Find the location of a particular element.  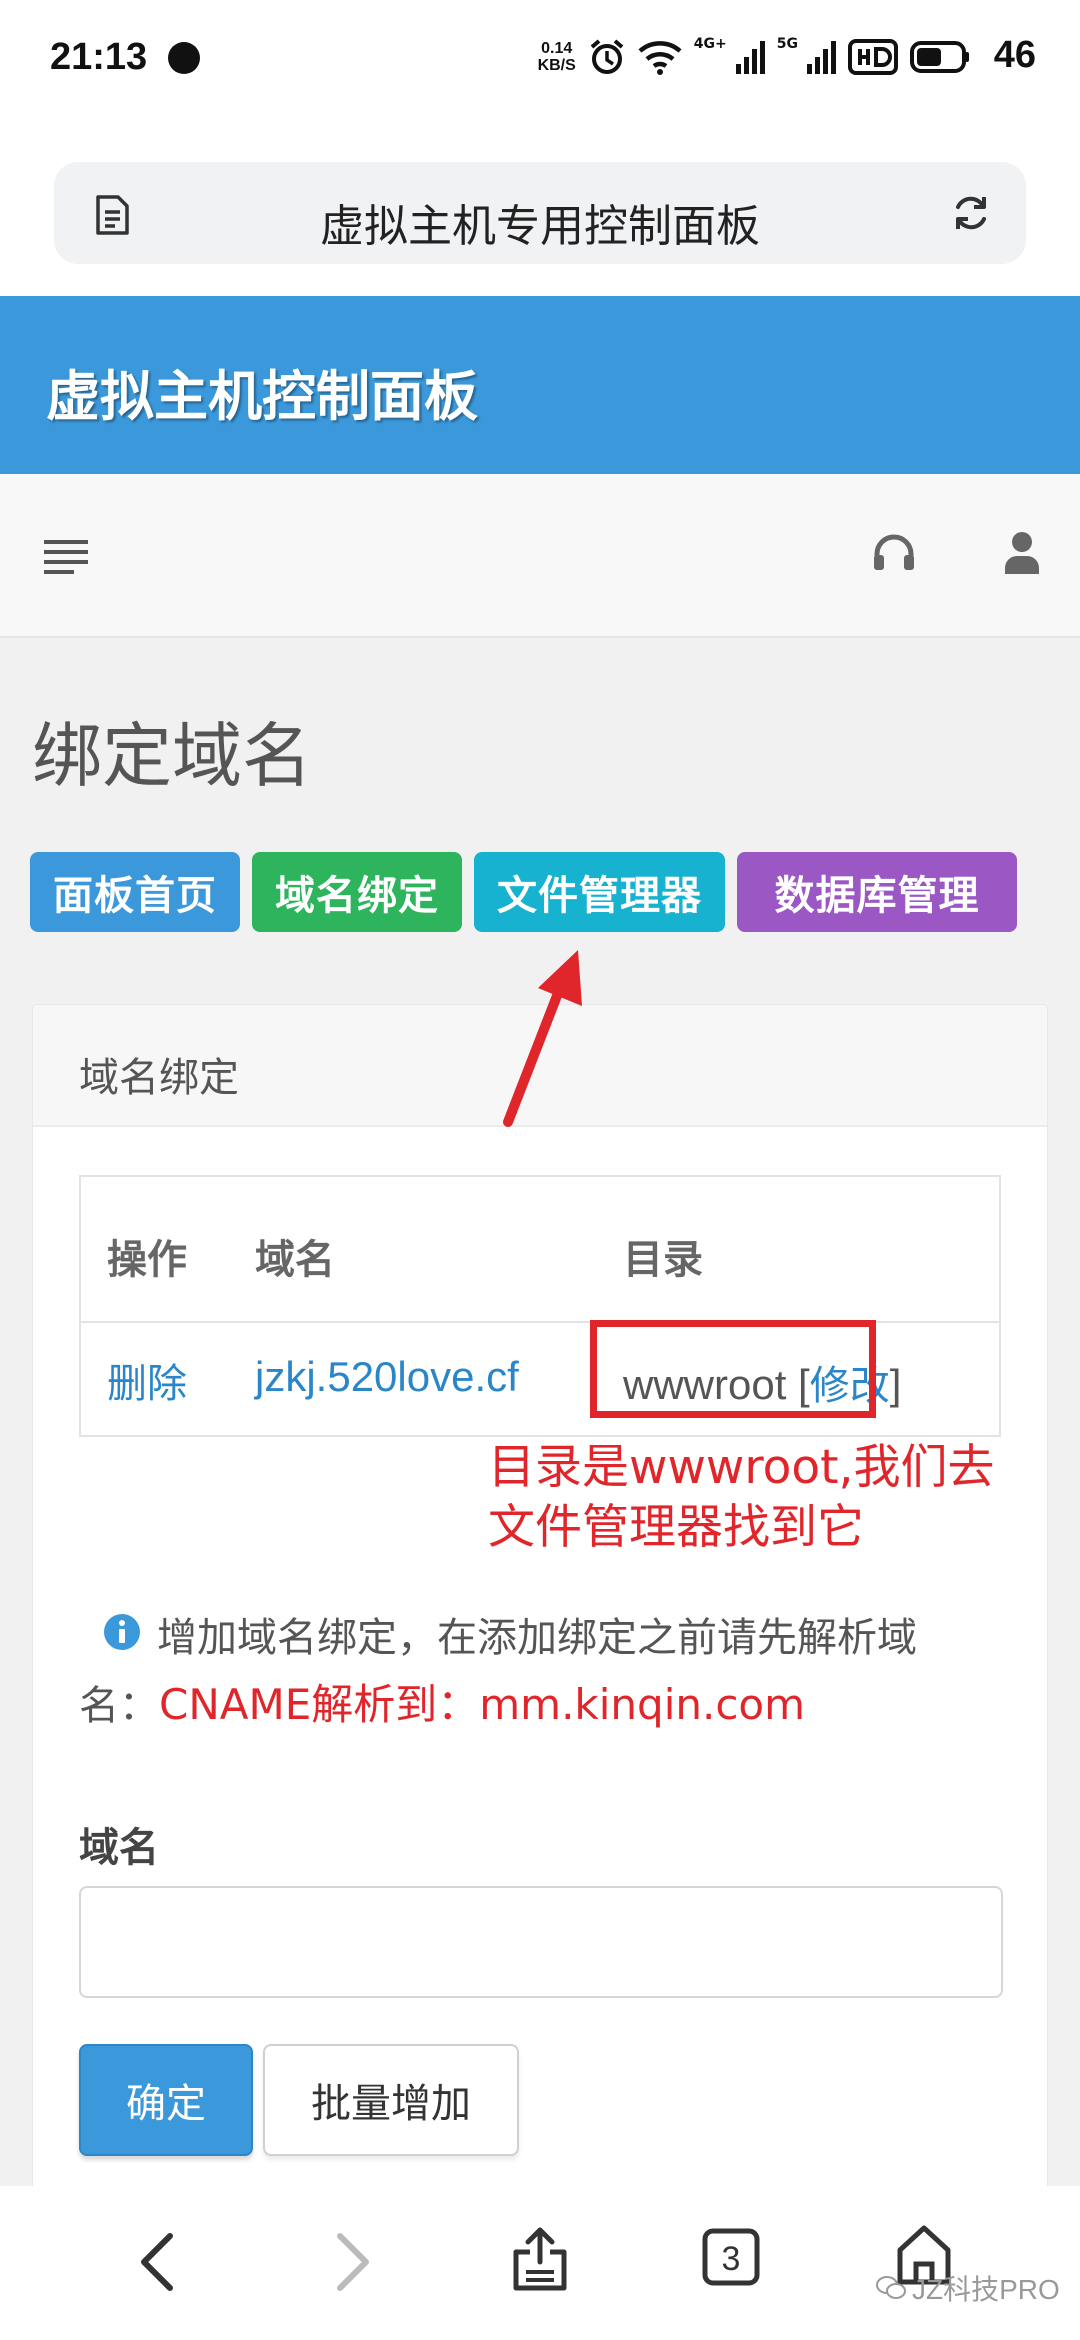

domain-binding-button: 域名绑定 is located at coordinates (357, 892).